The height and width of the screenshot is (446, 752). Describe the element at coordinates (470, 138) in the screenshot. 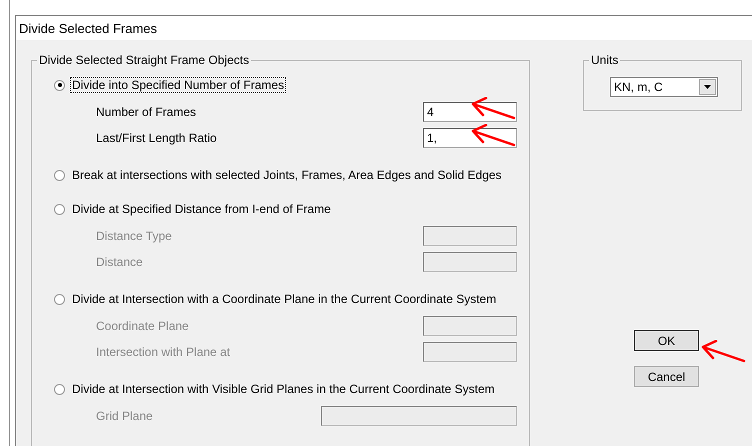

I see `input-field: 1,` at that location.